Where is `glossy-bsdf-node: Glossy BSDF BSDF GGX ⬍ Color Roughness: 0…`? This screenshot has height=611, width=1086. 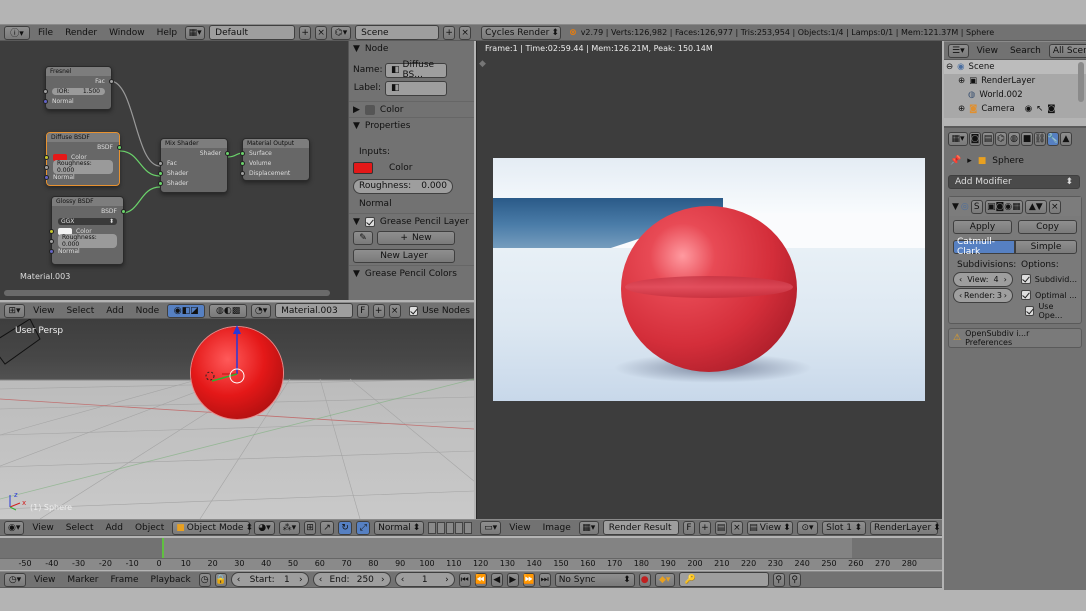 glossy-bsdf-node: Glossy BSDF BSDF GGX ⬍ Color Roughness: 0… is located at coordinates (87, 230).